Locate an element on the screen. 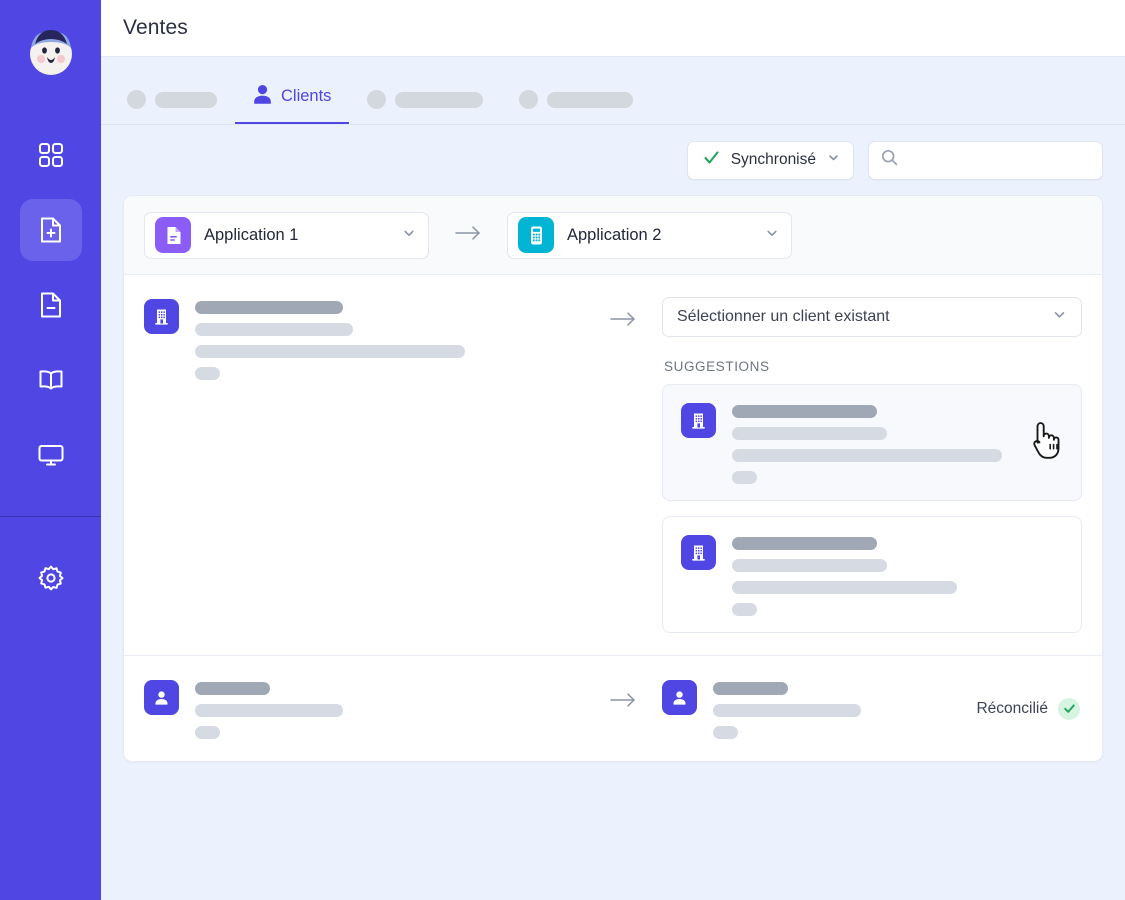 This screenshot has width=1125, height=900. sidebar-item-document-minus is located at coordinates (51, 305).